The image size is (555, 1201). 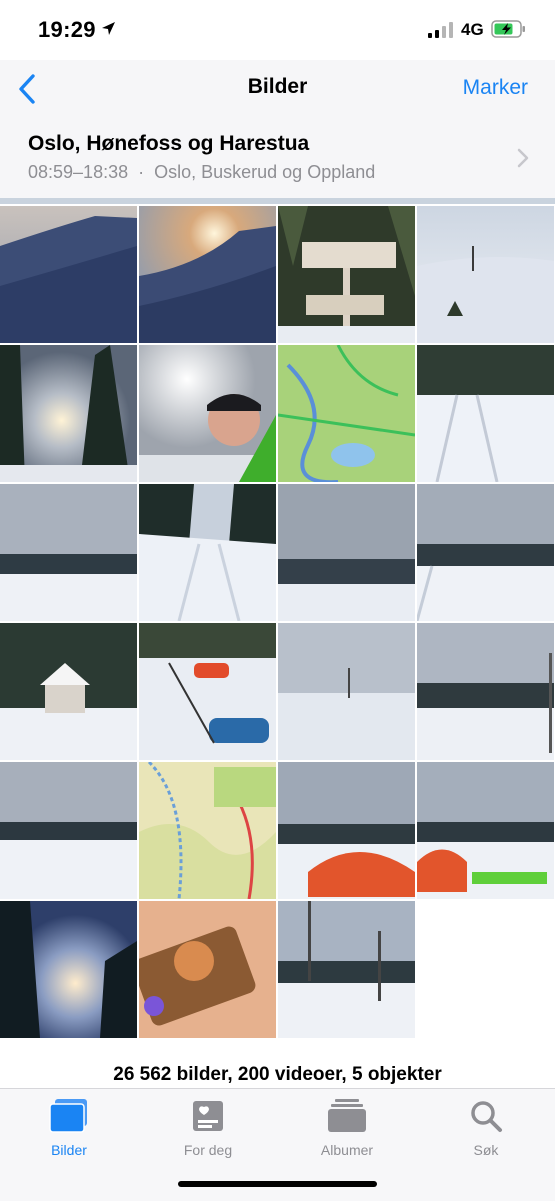 What do you see at coordinates (523, 158) in the screenshot?
I see `chevron-right-icon` at bounding box center [523, 158].